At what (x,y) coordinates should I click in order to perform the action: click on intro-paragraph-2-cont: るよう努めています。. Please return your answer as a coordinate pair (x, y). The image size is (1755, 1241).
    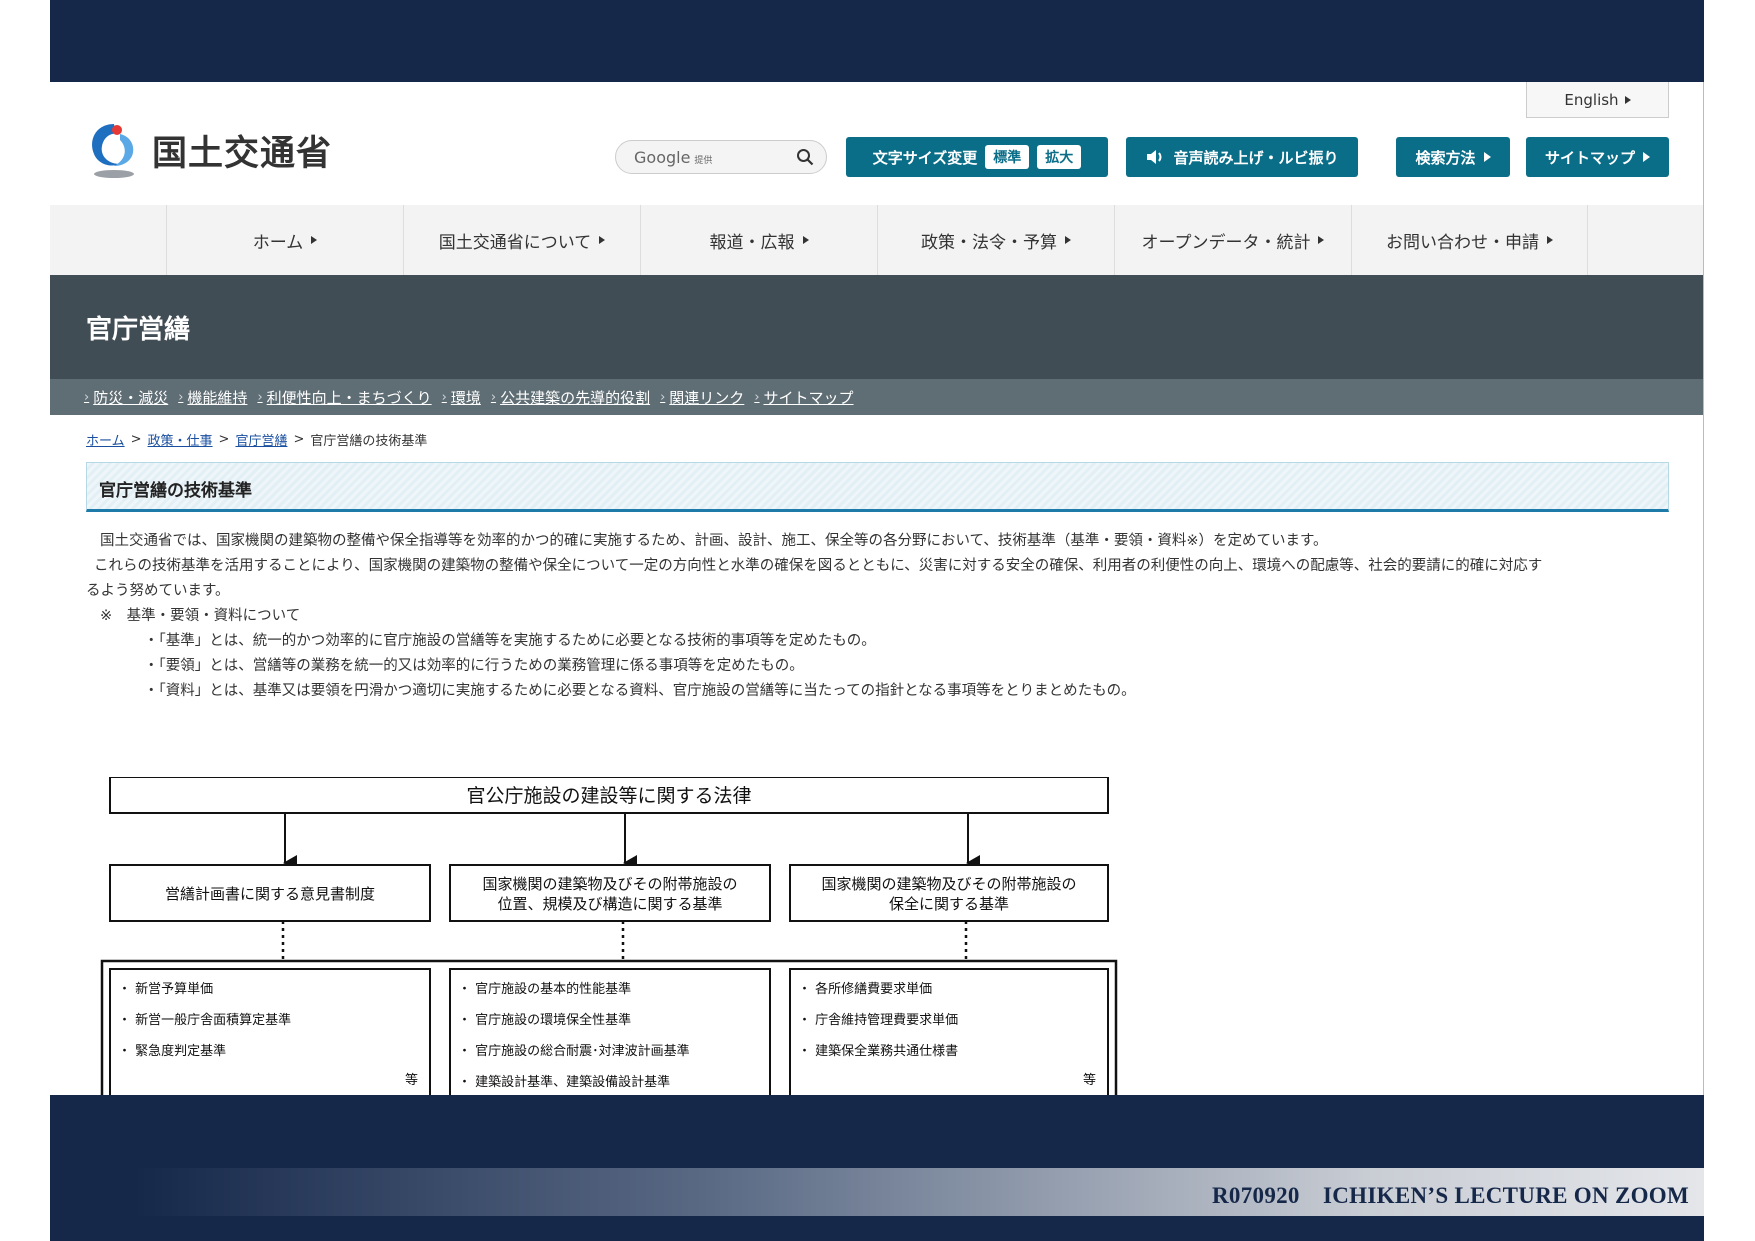
    Looking at the image, I should click on (158, 591).